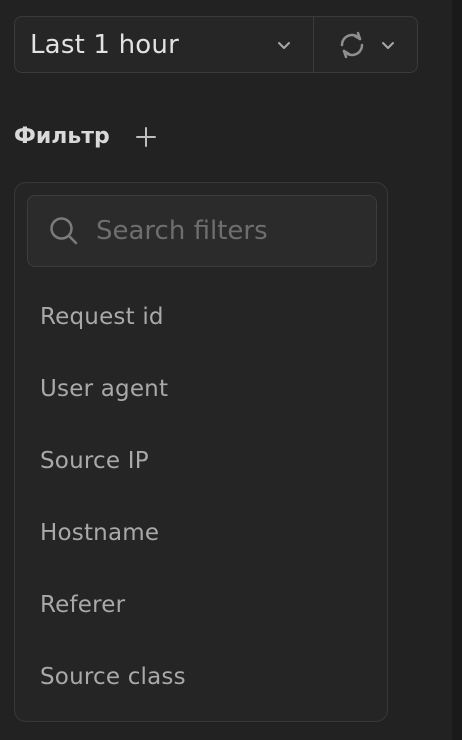  Describe the element at coordinates (104, 389) in the screenshot. I see `filter-option-label: User agent` at that location.